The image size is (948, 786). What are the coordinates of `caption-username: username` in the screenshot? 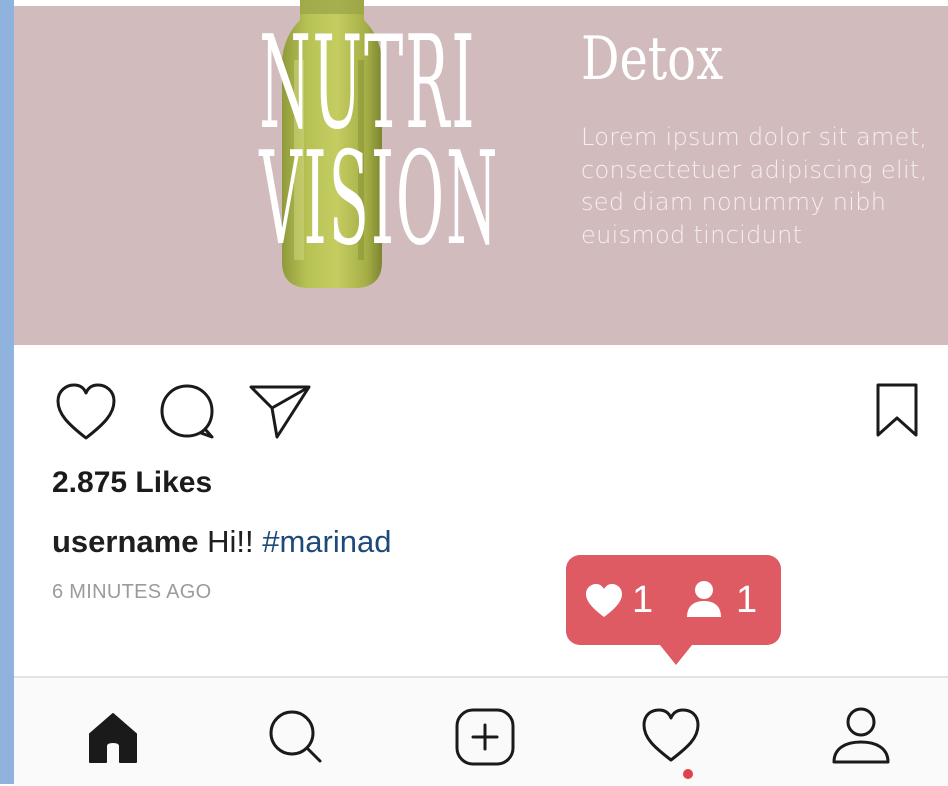 It's located at (125, 541).